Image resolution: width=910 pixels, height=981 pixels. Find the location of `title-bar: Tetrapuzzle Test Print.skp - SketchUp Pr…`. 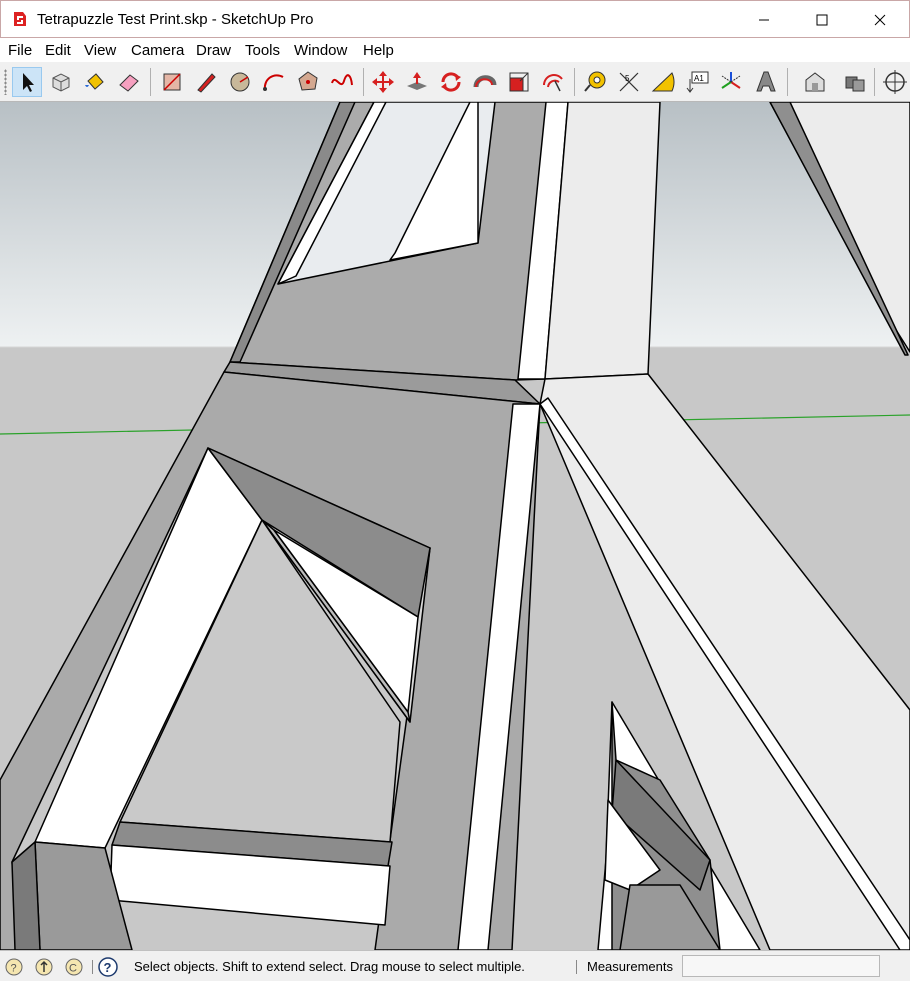

title-bar: Tetrapuzzle Test Print.skp - SketchUp Pr… is located at coordinates (455, 19).